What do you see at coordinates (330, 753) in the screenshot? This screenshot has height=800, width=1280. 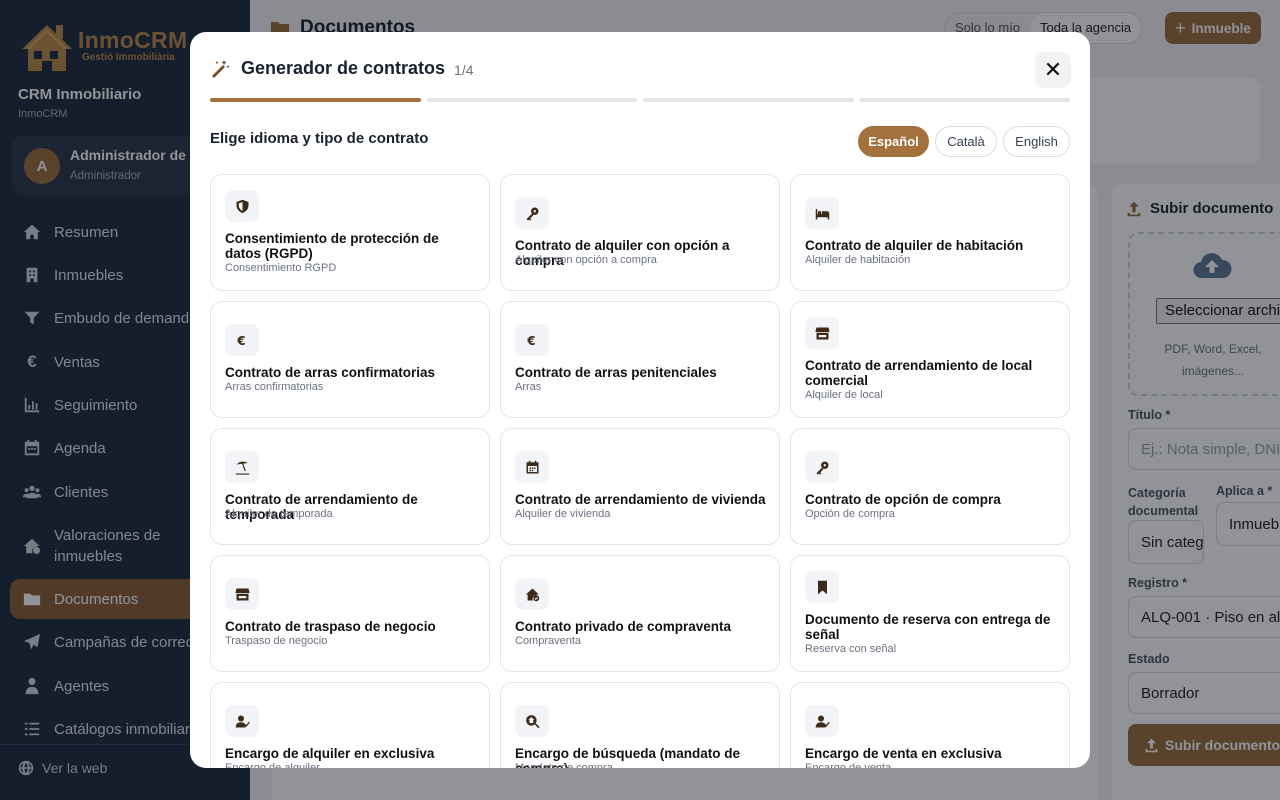 I see `contract-card-title: Encargo de alquiler en exclusiva` at bounding box center [330, 753].